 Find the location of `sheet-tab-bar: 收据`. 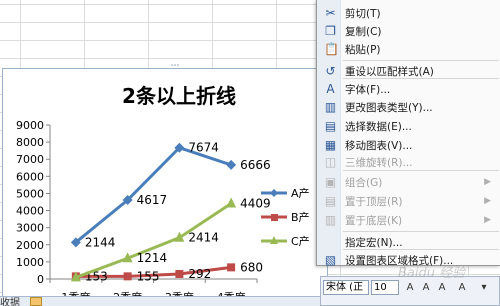

sheet-tab-bar: 收据 is located at coordinates (163, 301).